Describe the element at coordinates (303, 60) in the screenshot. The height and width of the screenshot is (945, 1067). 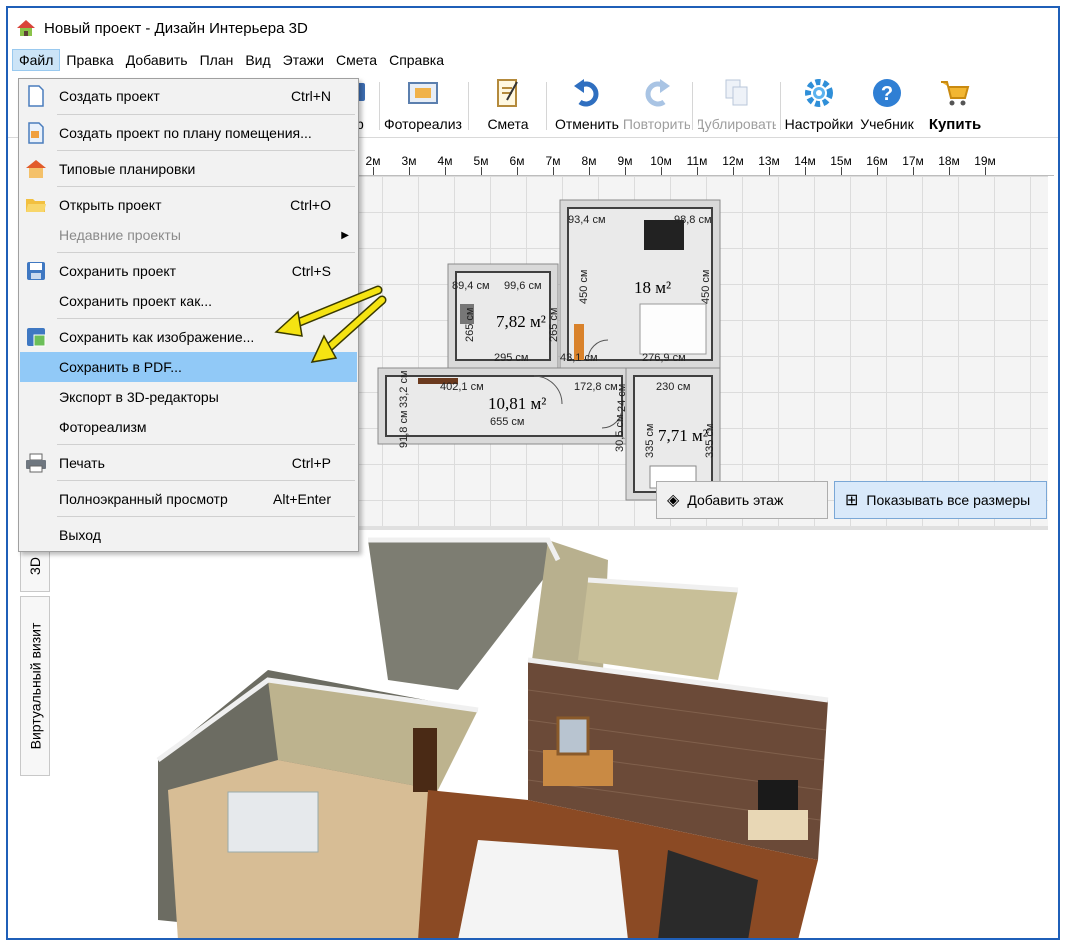
I see `menu-floors: Этажи` at that location.